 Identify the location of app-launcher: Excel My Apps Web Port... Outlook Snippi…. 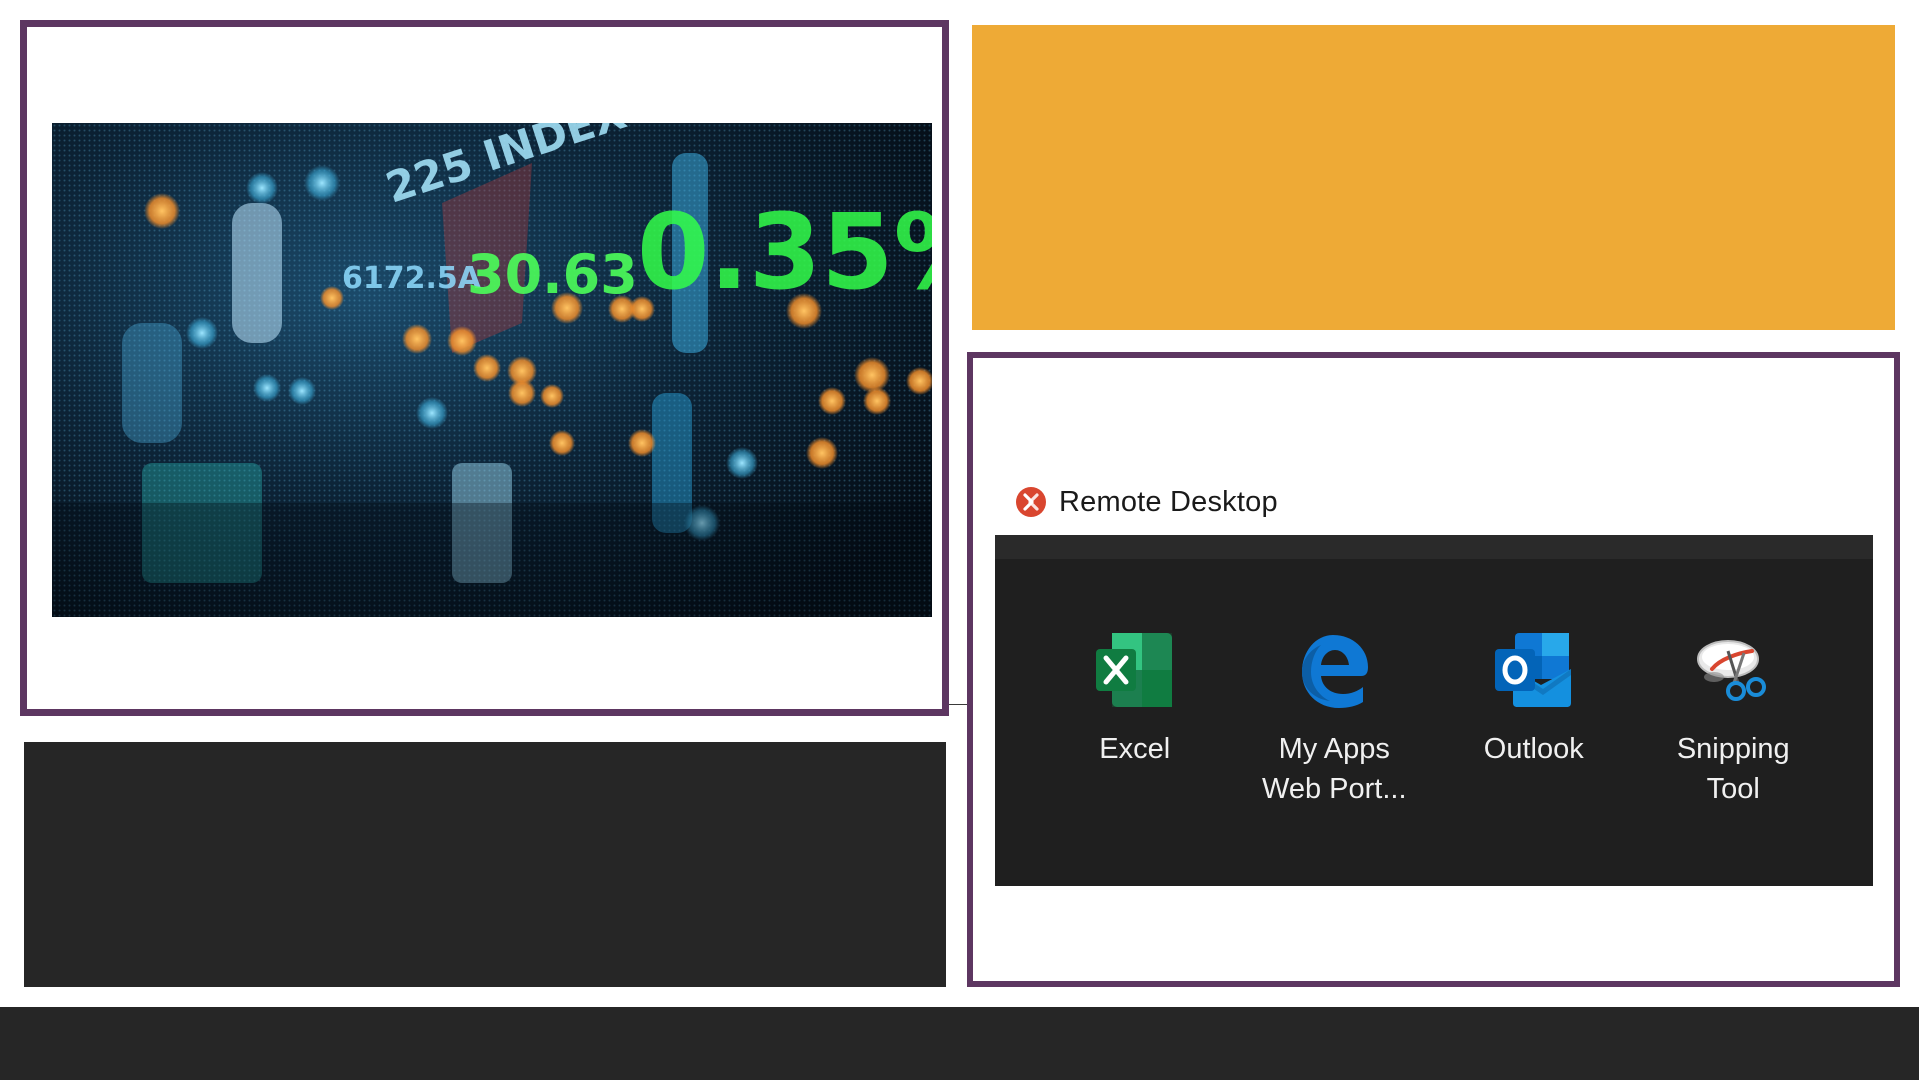
(1434, 710).